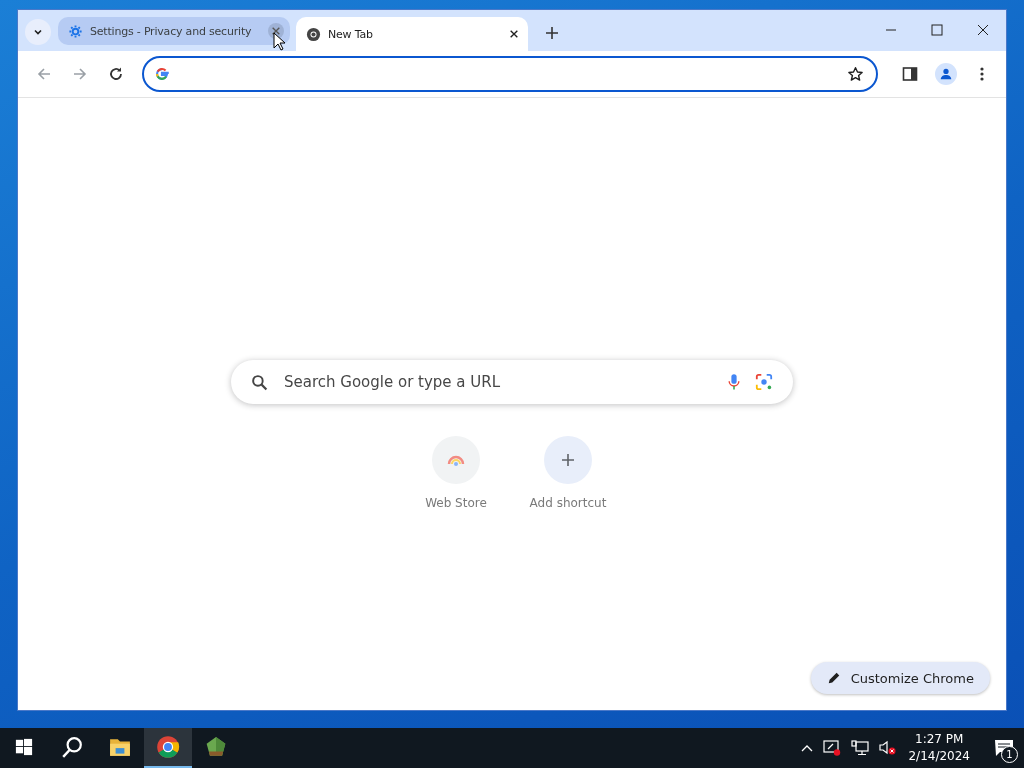  Describe the element at coordinates (982, 74) in the screenshot. I see `menu-icon` at that location.